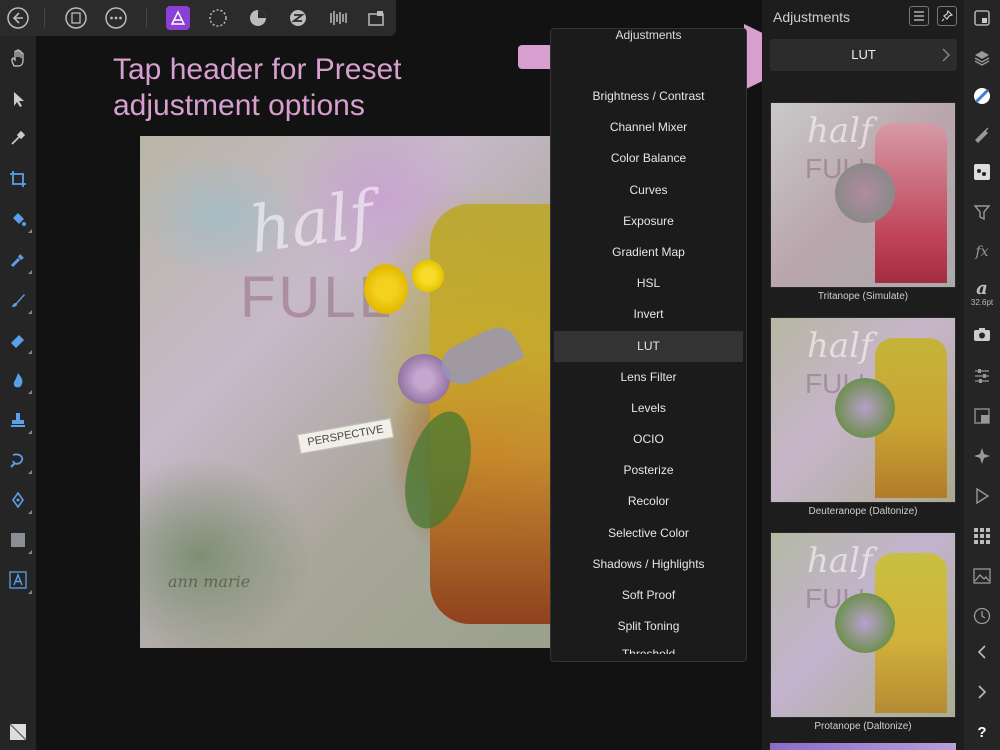 This screenshot has width=1000, height=750. Describe the element at coordinates (648, 158) in the screenshot. I see `dropdown-item-color-balance: Color Balance` at that location.